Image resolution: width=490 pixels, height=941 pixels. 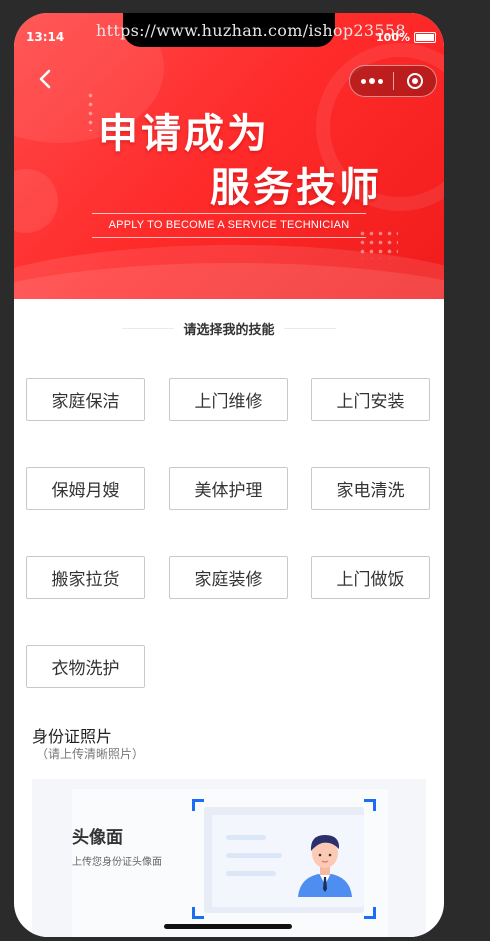 What do you see at coordinates (97, 838) in the screenshot?
I see `upload-label: 头像面` at bounding box center [97, 838].